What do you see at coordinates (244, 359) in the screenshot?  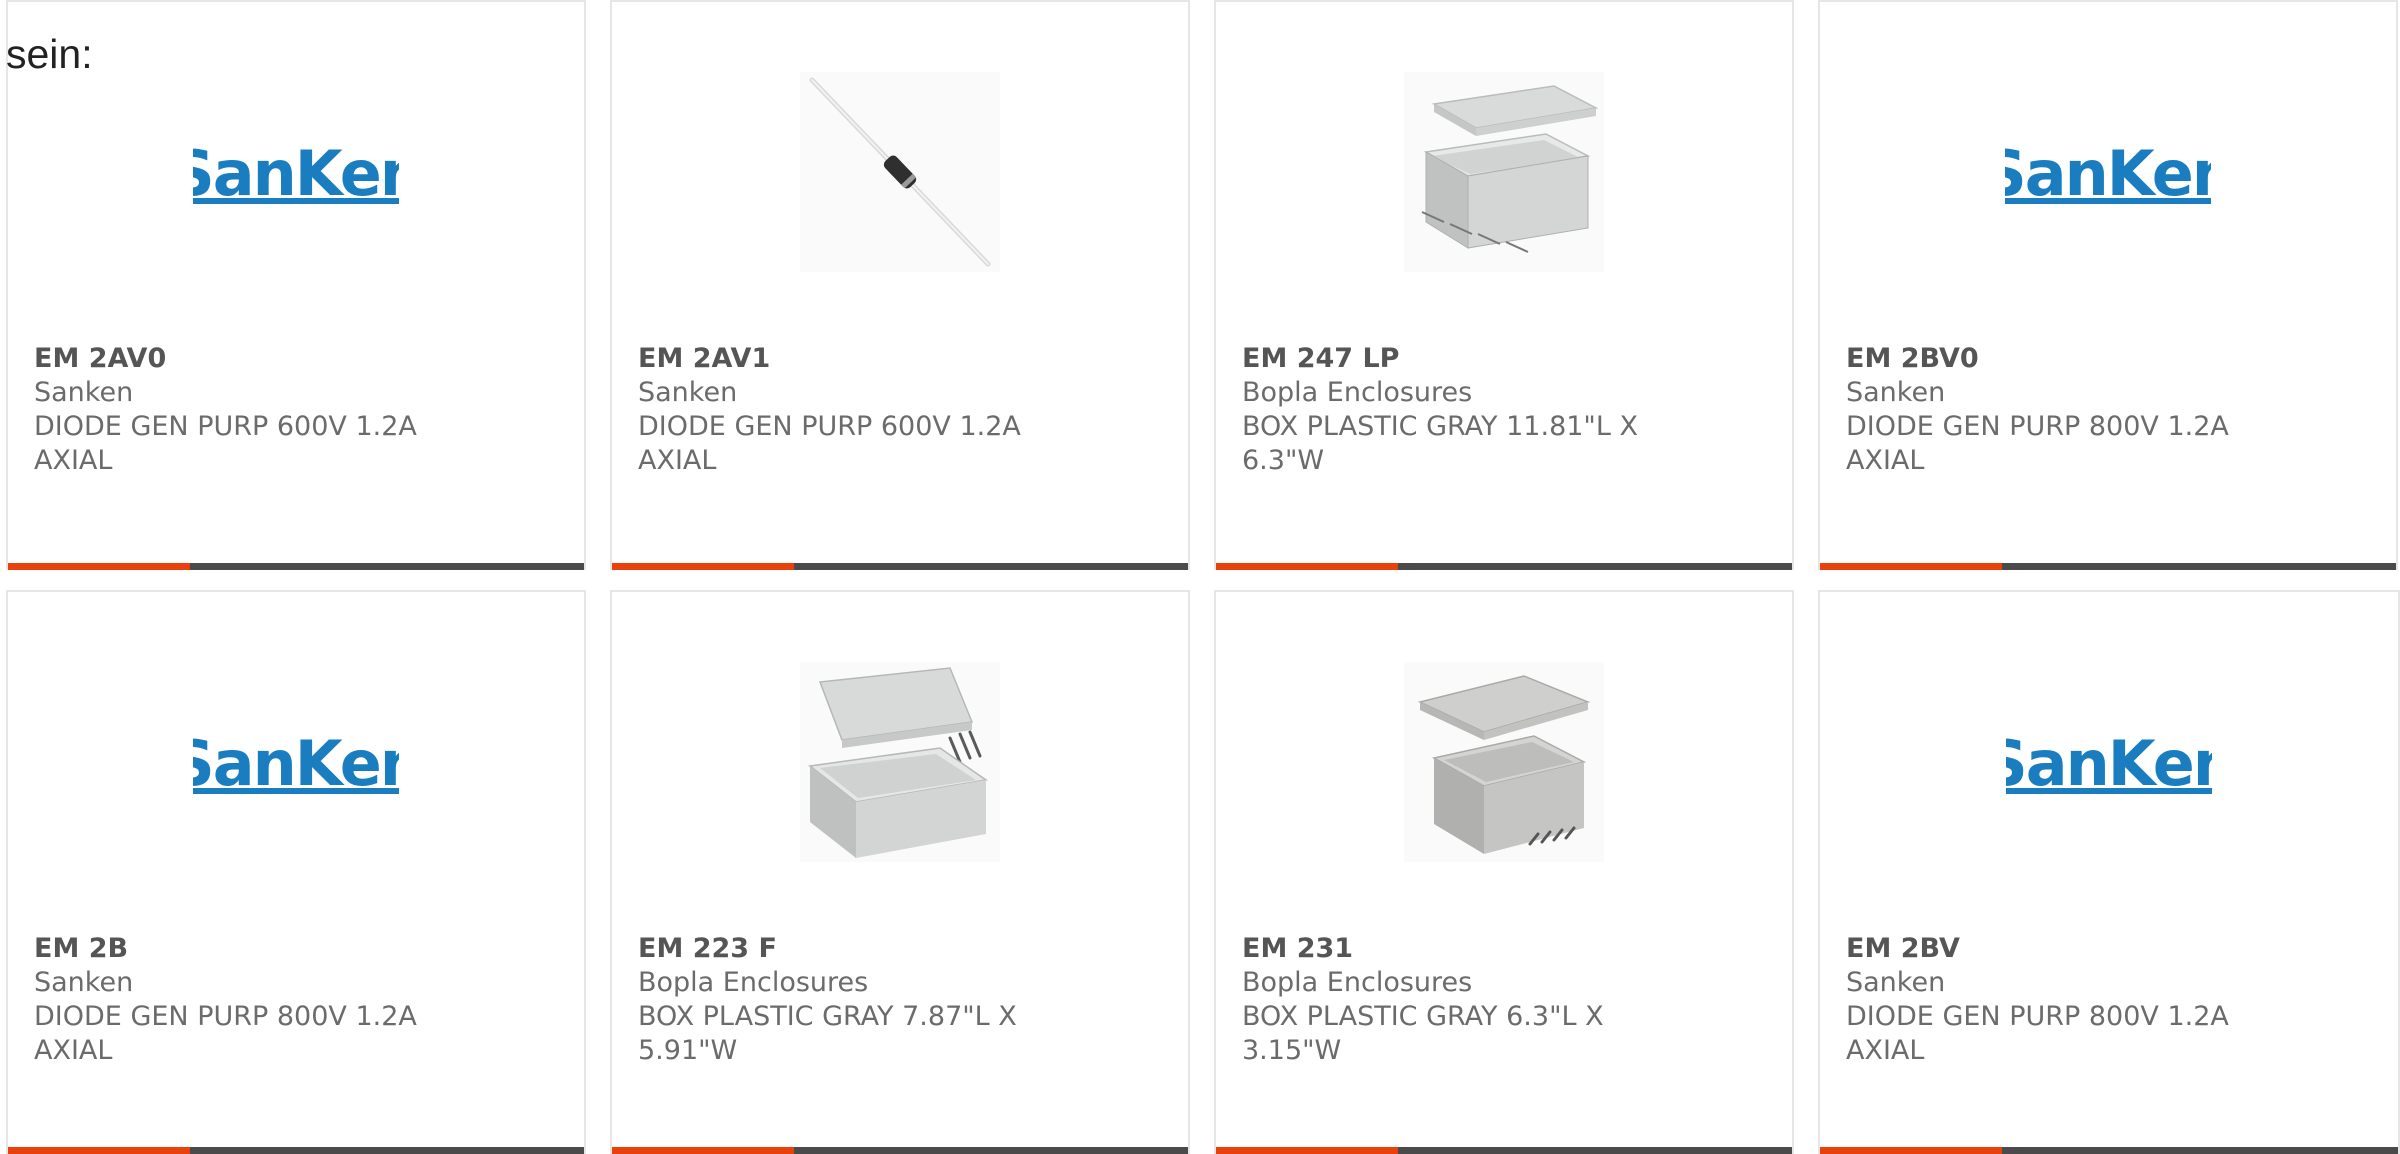 I see `part-number: EM 2AV0` at bounding box center [244, 359].